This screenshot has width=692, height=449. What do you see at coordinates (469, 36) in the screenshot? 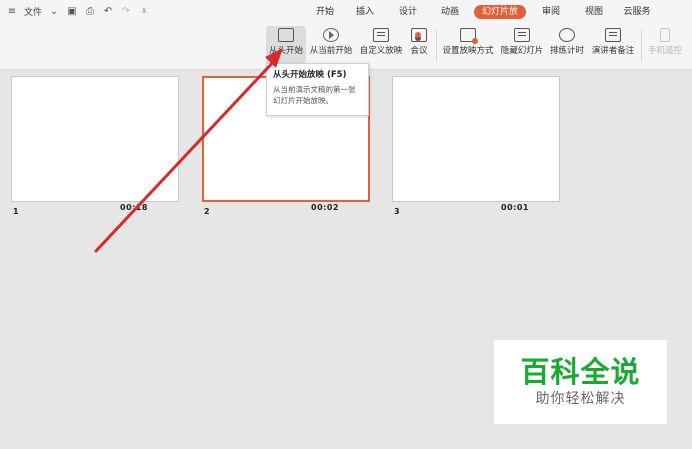
I see `settings-screen-icon` at bounding box center [469, 36].